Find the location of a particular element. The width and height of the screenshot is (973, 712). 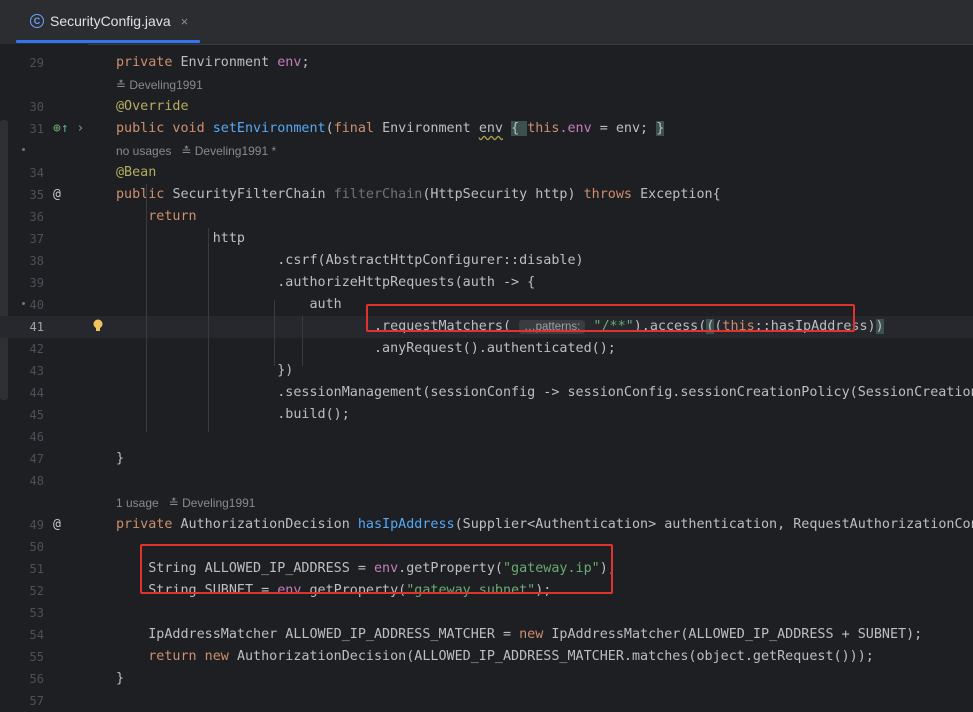

line-number: 53 is located at coordinates (36, 613).